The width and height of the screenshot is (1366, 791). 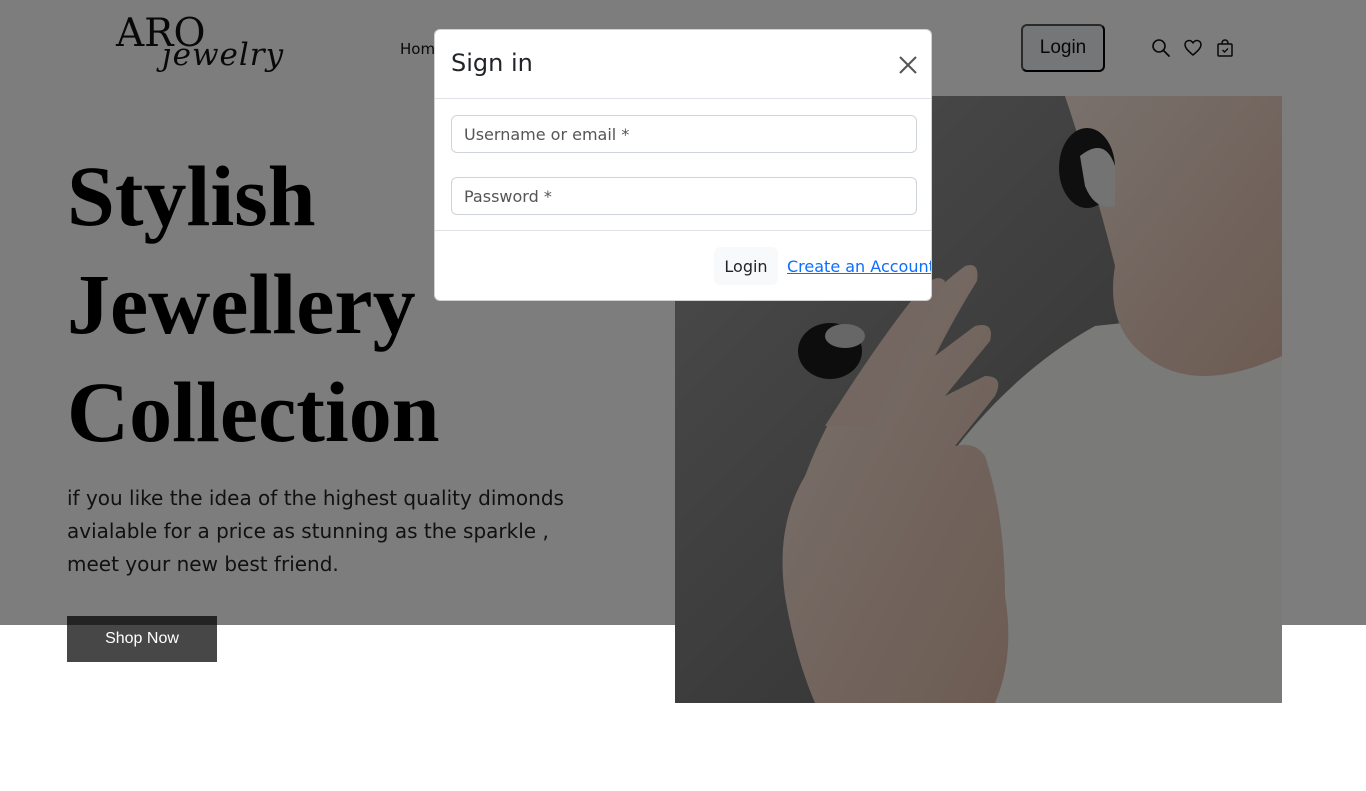 I want to click on modal-body, so click(x=683, y=165).